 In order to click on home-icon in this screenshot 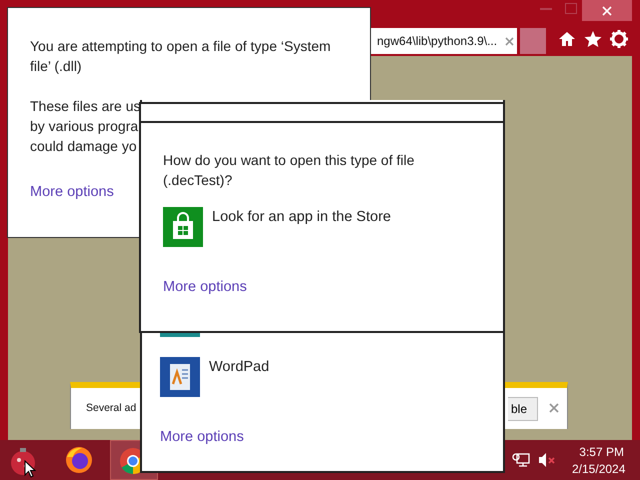, I will do `click(567, 39)`.